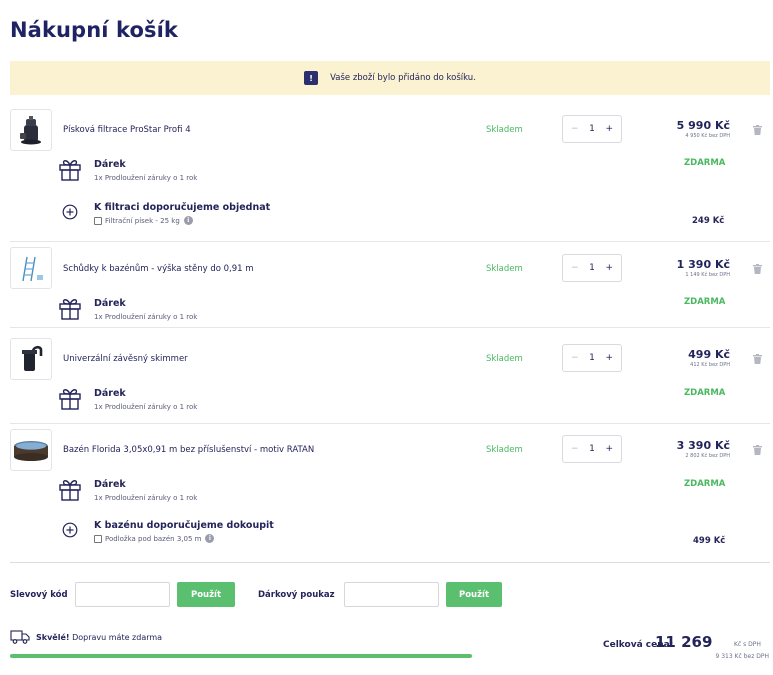 The image size is (773, 675). What do you see at coordinates (53, 637) in the screenshot?
I see `free-shipping-bold: Skvělé!` at bounding box center [53, 637].